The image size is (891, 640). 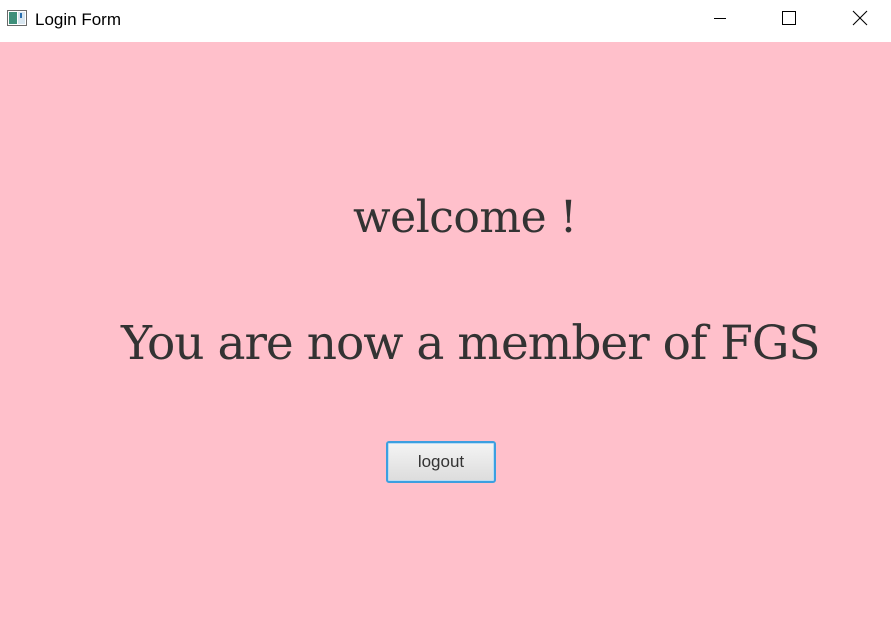 I want to click on close-button, so click(x=860, y=20).